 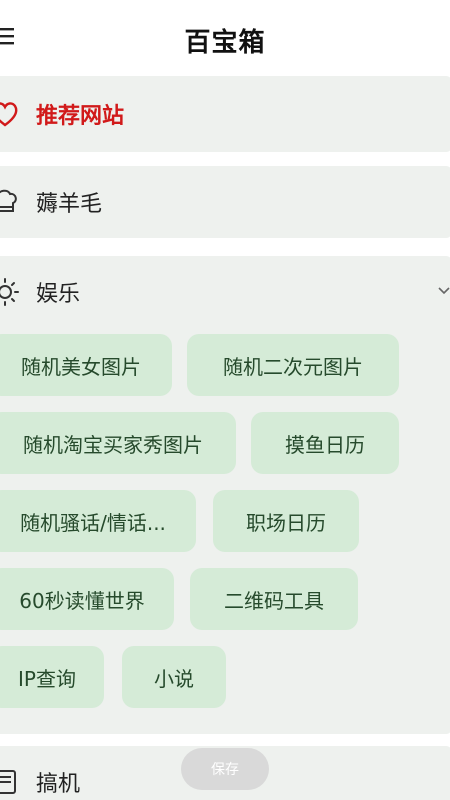 What do you see at coordinates (8, 782) in the screenshot?
I see `device-icon` at bounding box center [8, 782].